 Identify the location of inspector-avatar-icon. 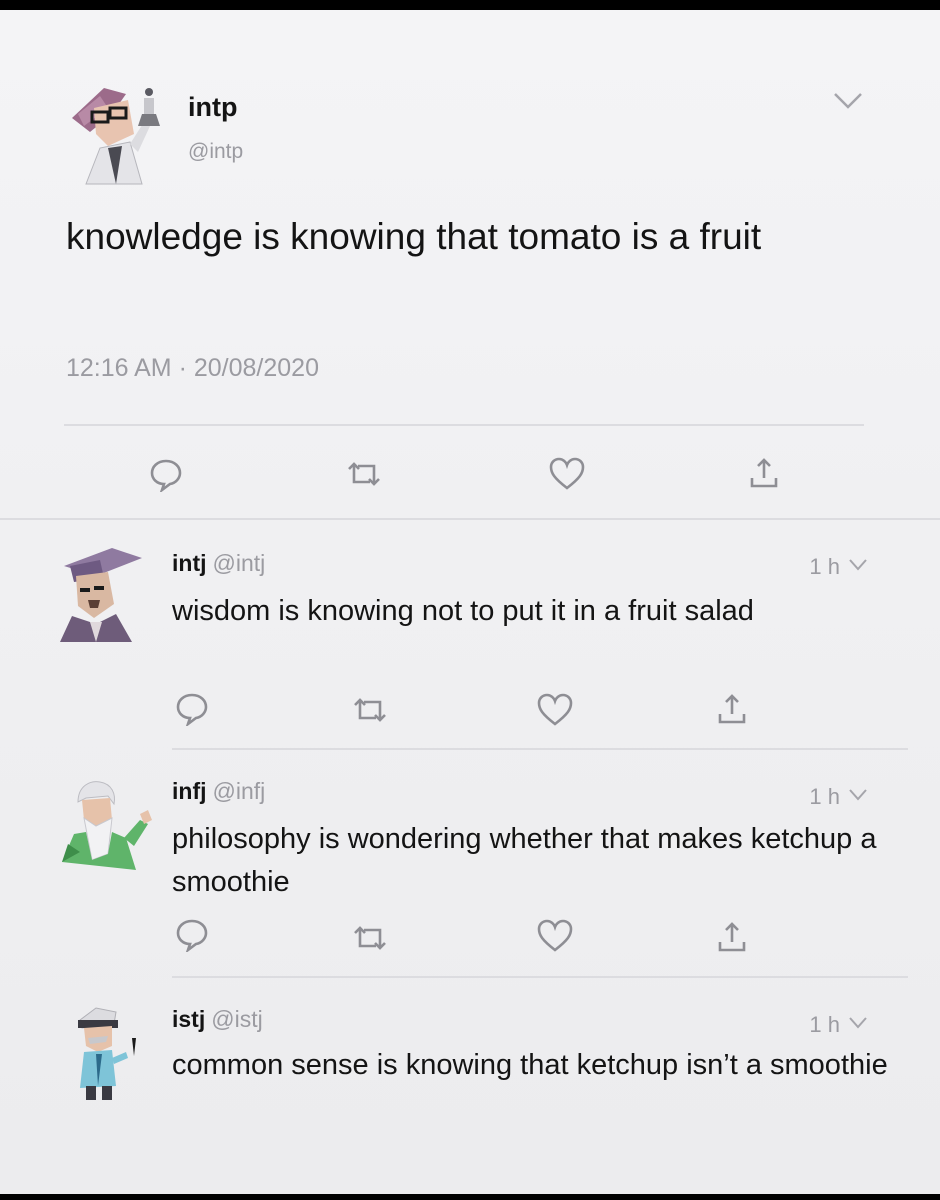
(106, 1052).